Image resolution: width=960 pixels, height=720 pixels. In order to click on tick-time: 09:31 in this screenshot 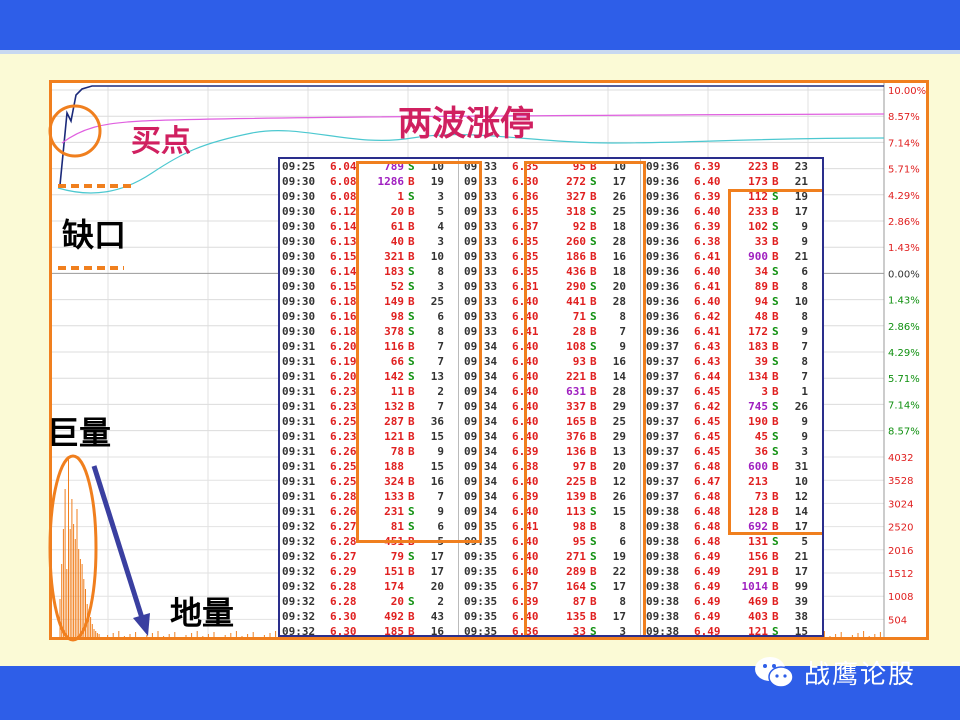, I will do `click(299, 466)`.